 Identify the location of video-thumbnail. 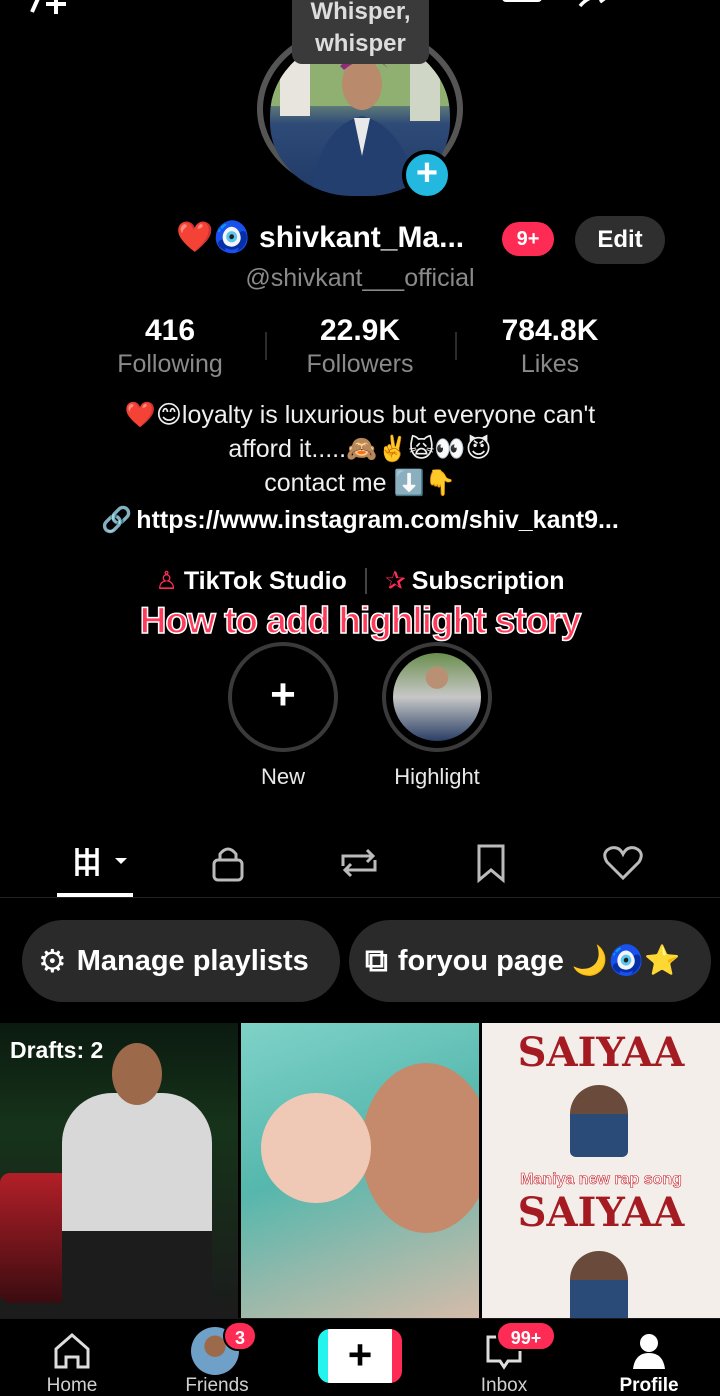
(360, 1171).